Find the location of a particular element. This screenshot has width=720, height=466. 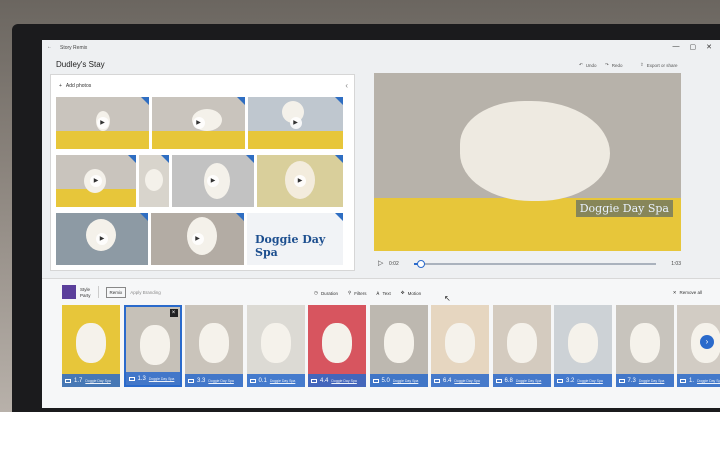

close-button: ✕ is located at coordinates (709, 47).